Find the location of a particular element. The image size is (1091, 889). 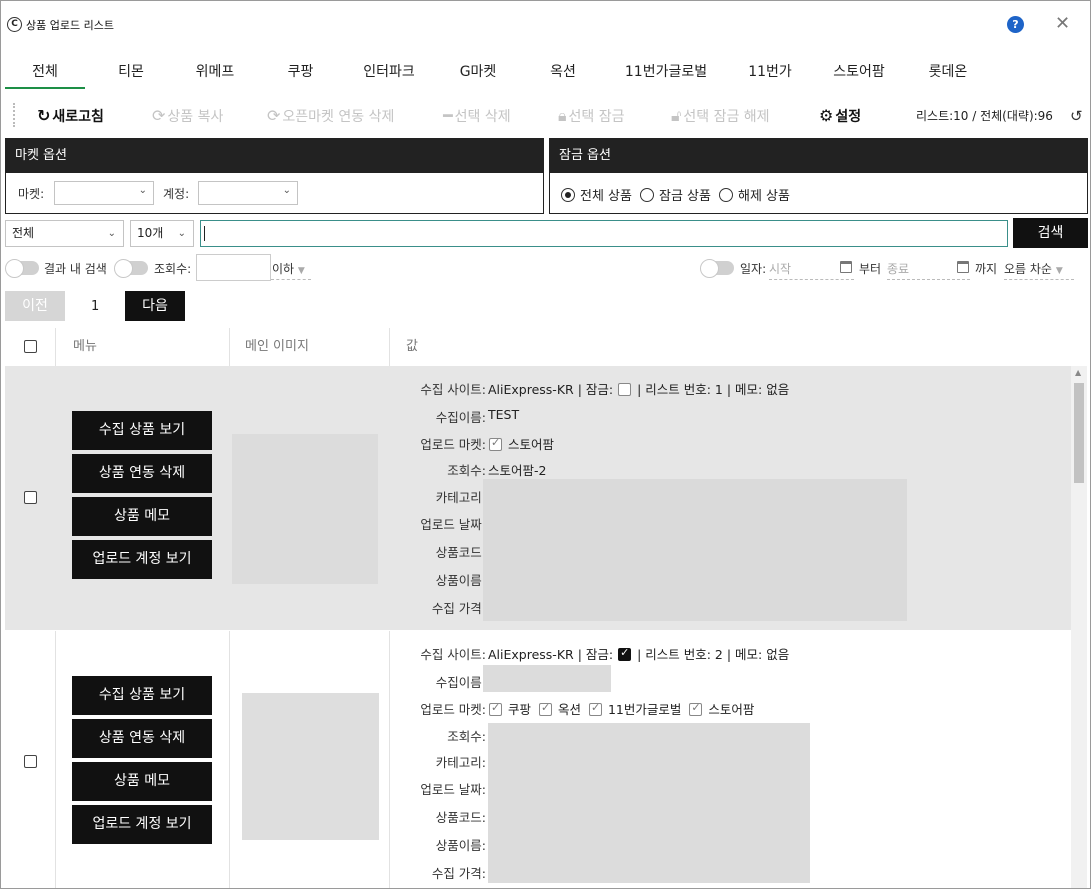

views-compare-select: 이하 ▼ is located at coordinates (288, 268).